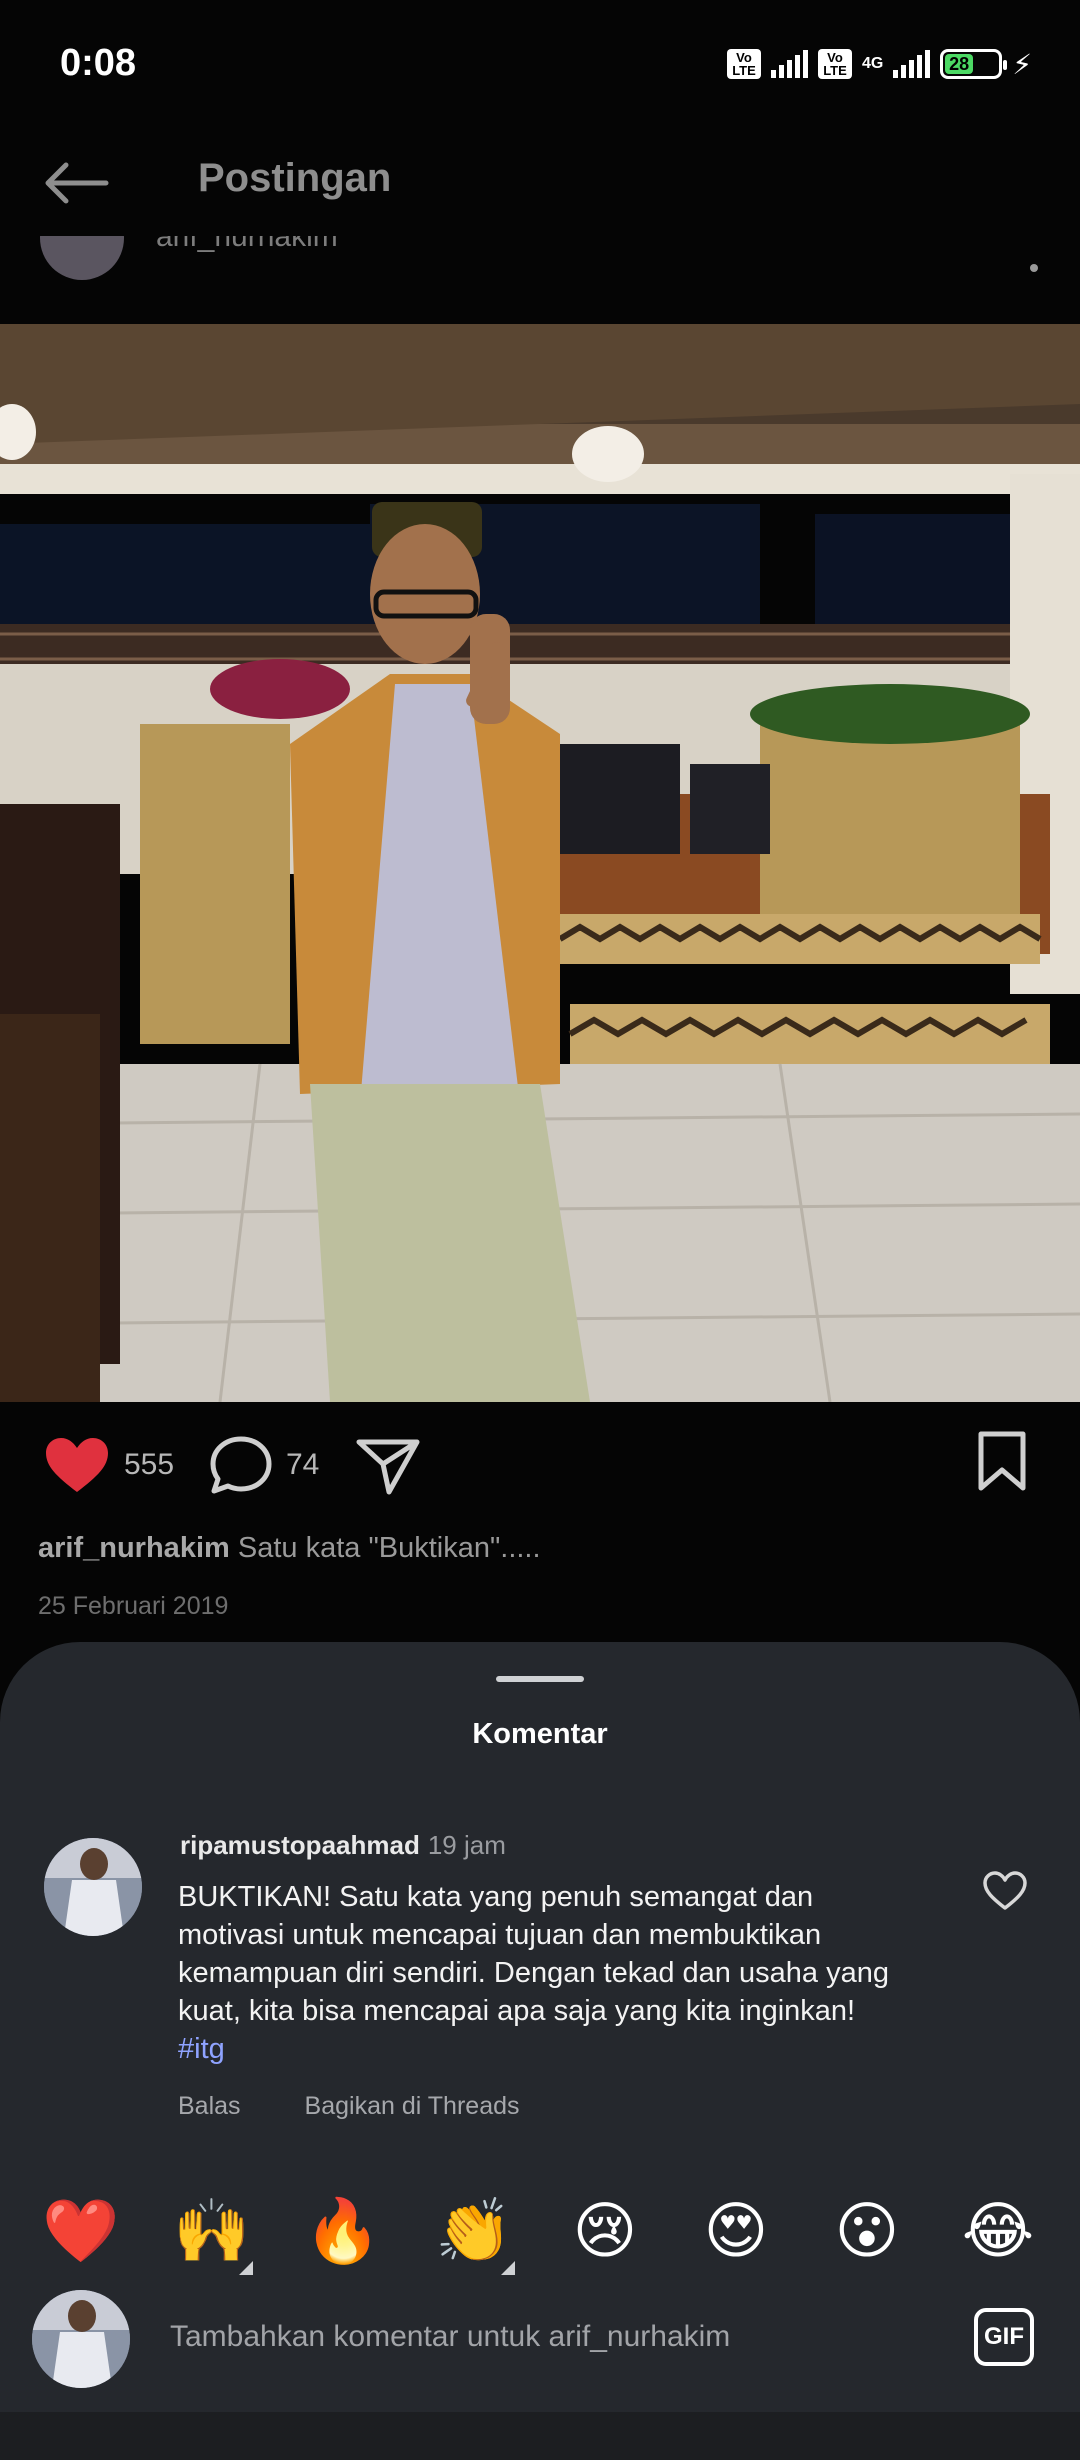 The image size is (1080, 2460). Describe the element at coordinates (1022, 64) in the screenshot. I see `charging-icon: ⚡` at that location.